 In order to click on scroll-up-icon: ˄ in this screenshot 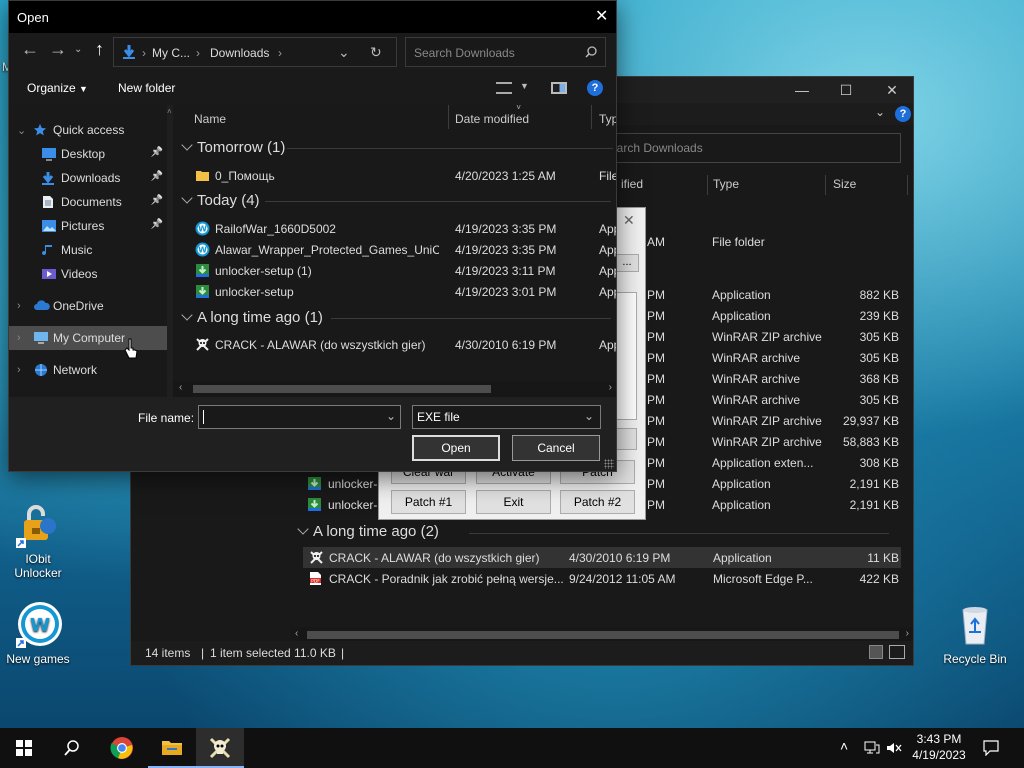, I will do `click(169, 111)`.